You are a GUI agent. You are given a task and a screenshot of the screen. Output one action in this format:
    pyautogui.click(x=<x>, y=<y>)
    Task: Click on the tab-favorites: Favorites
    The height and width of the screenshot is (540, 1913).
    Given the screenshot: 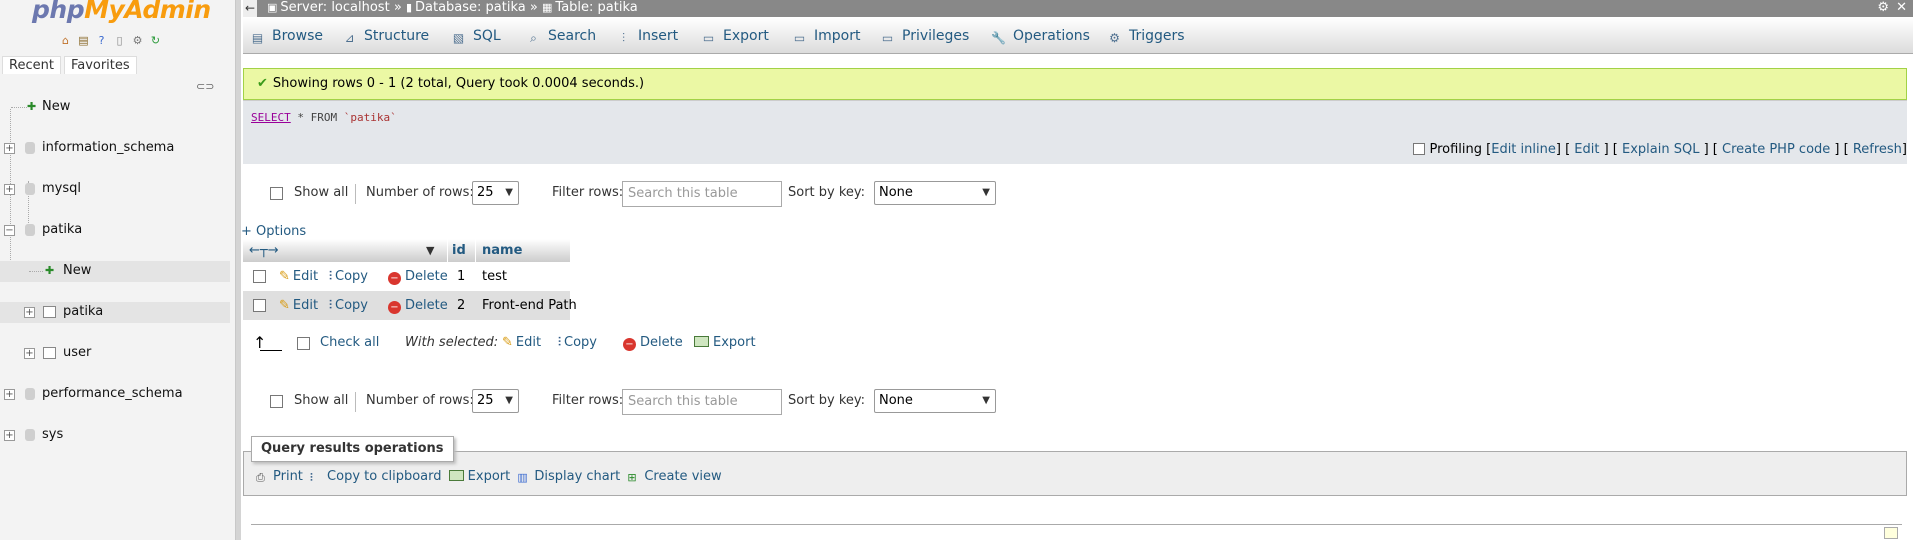 What is the action you would take?
    pyautogui.click(x=100, y=65)
    